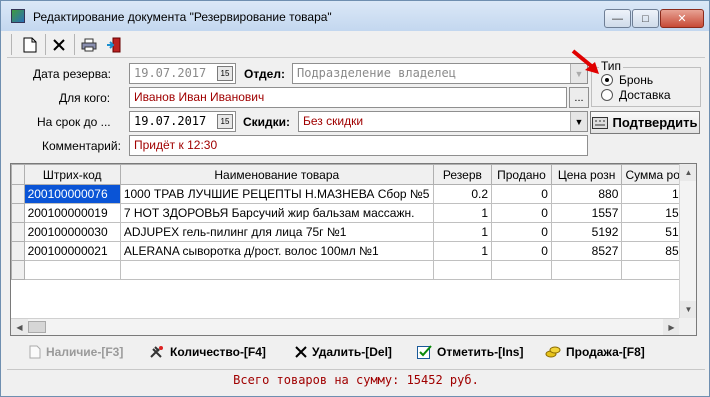  Describe the element at coordinates (345, 326) in the screenshot. I see `horizontal-scrollbar: ◀ ▶` at that location.